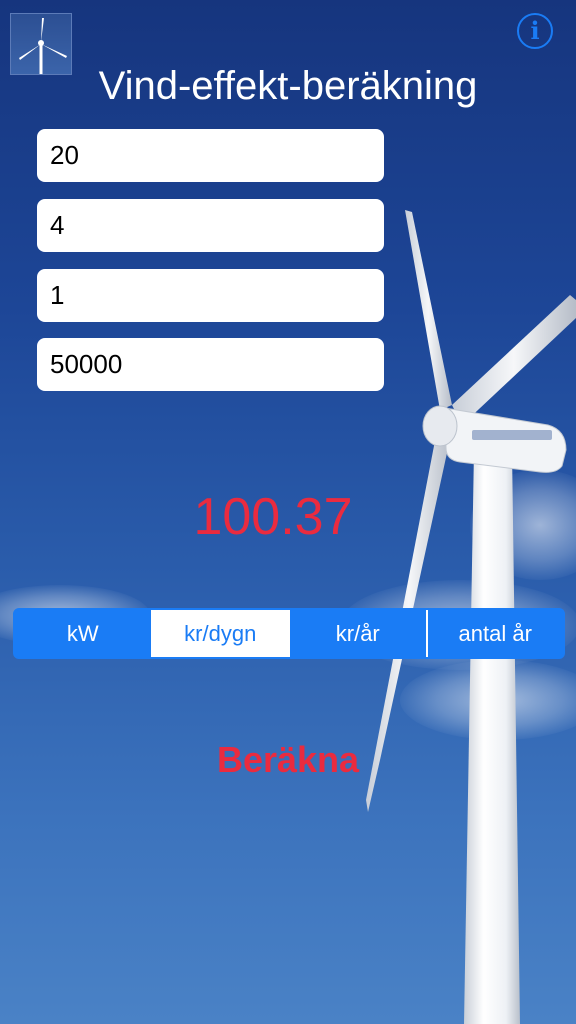 This screenshot has width=576, height=1024. I want to click on segment-antal-ar: antal år, so click(495, 633).